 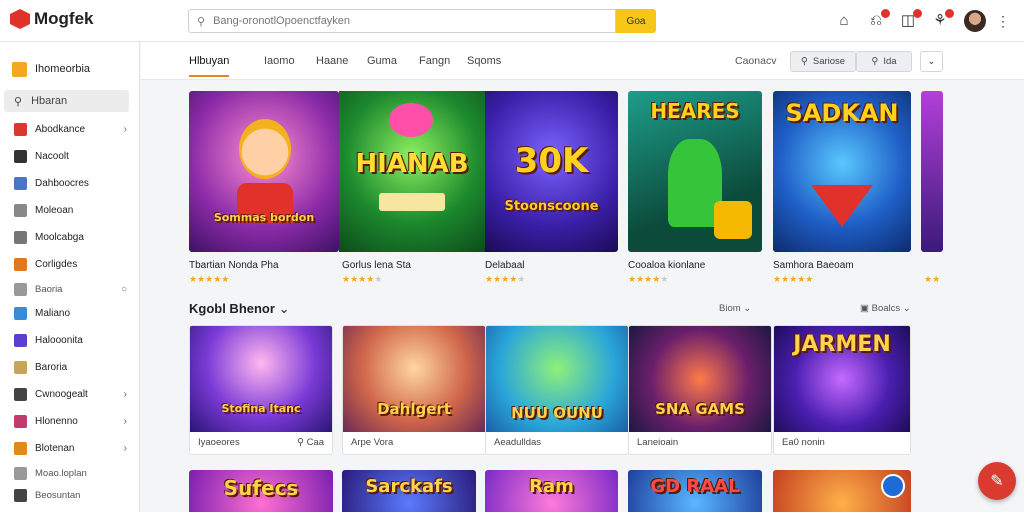 What do you see at coordinates (557, 390) in the screenshot?
I see `game-tile-3: NUU OUNU Aeadulldas` at bounding box center [557, 390].